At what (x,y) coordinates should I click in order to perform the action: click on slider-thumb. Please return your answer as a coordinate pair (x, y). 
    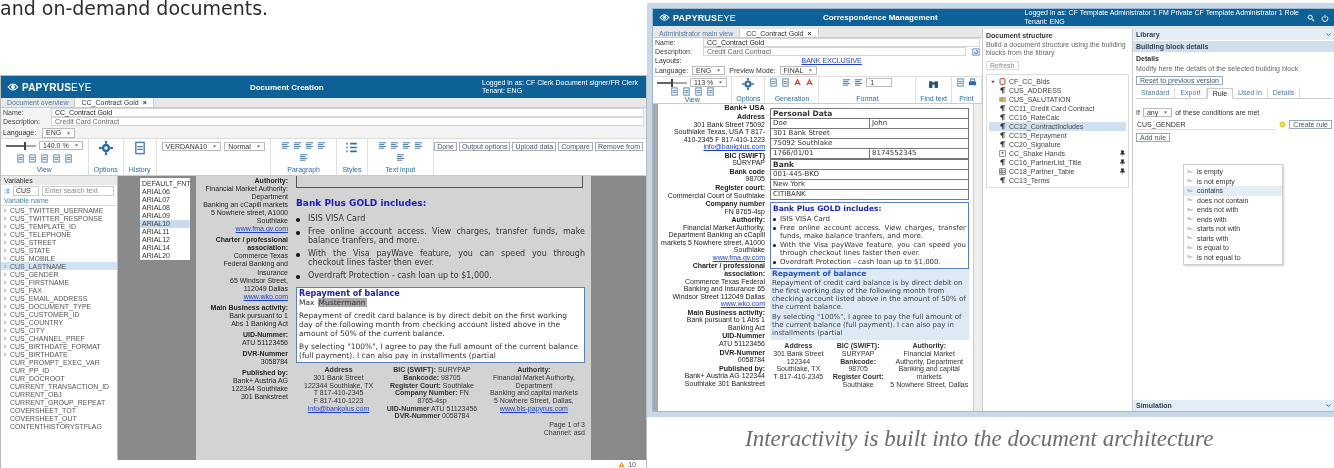
    Looking at the image, I should click on (671, 82).